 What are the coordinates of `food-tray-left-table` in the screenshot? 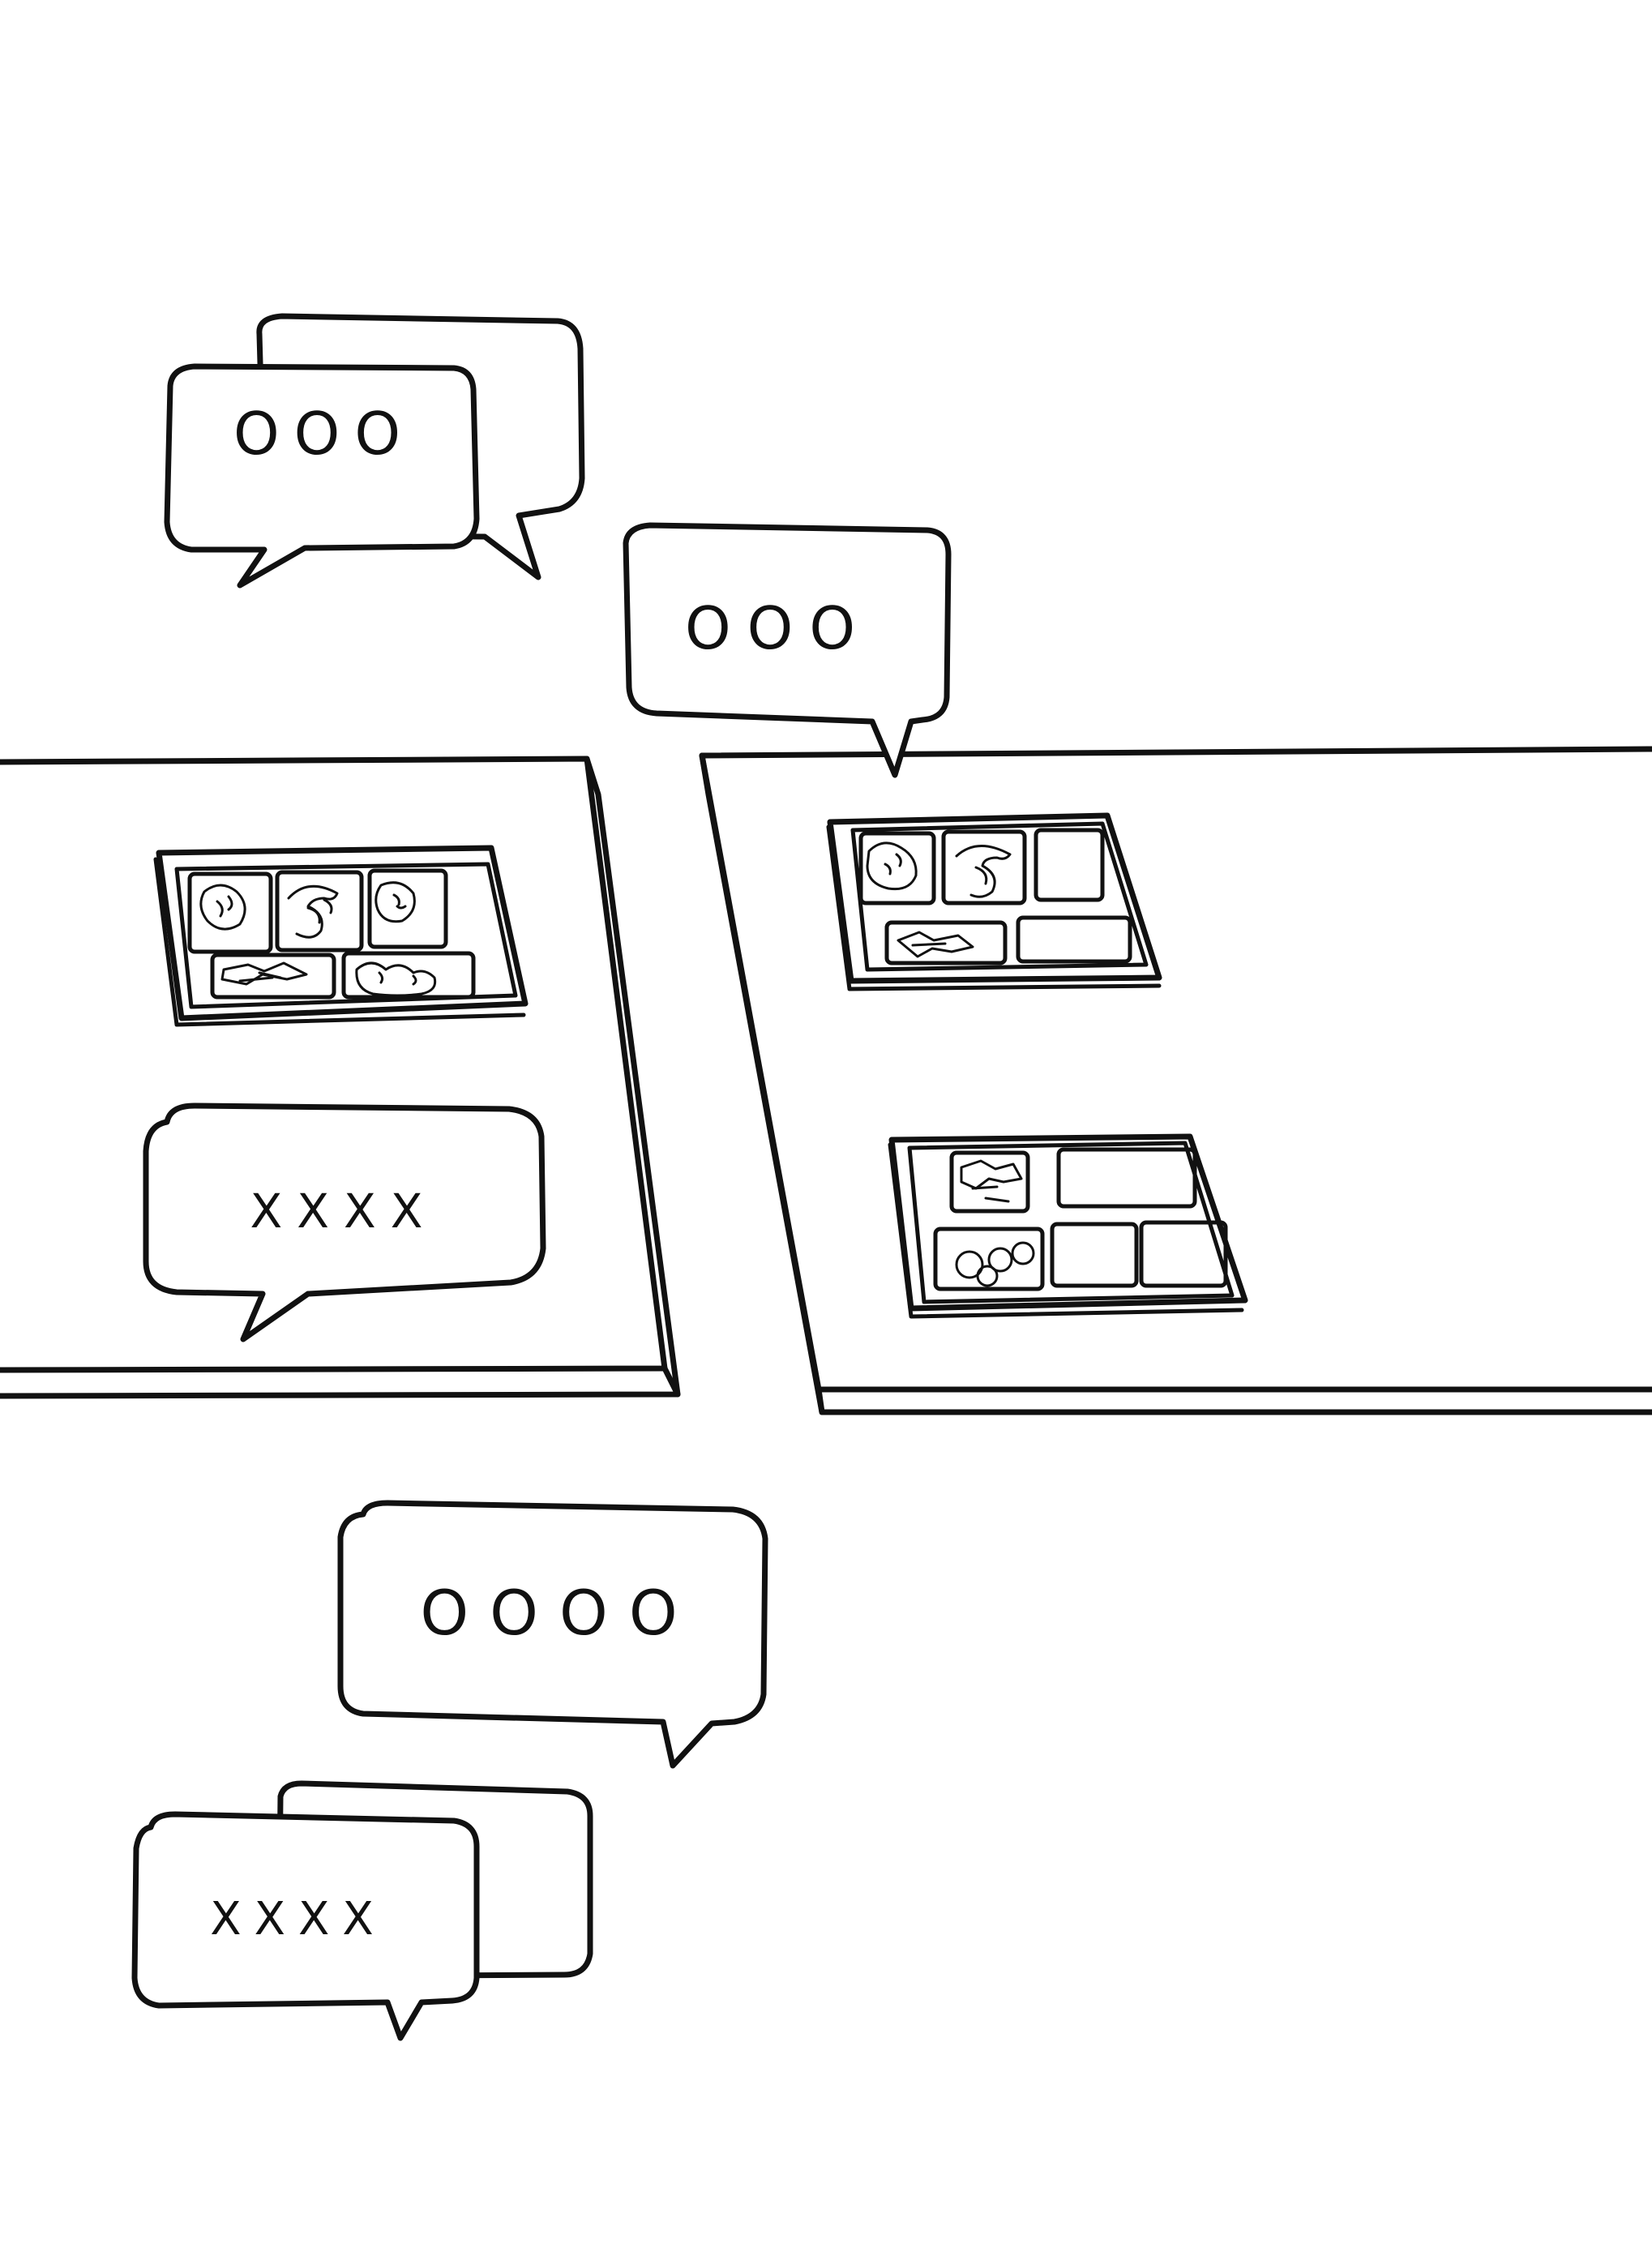 It's located at (341, 936).